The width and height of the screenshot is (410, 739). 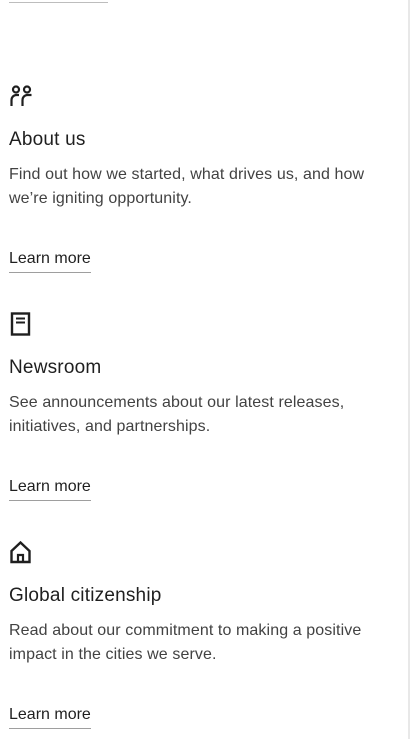 I want to click on learn-more-link-about-us: Learn more, so click(x=50, y=260).